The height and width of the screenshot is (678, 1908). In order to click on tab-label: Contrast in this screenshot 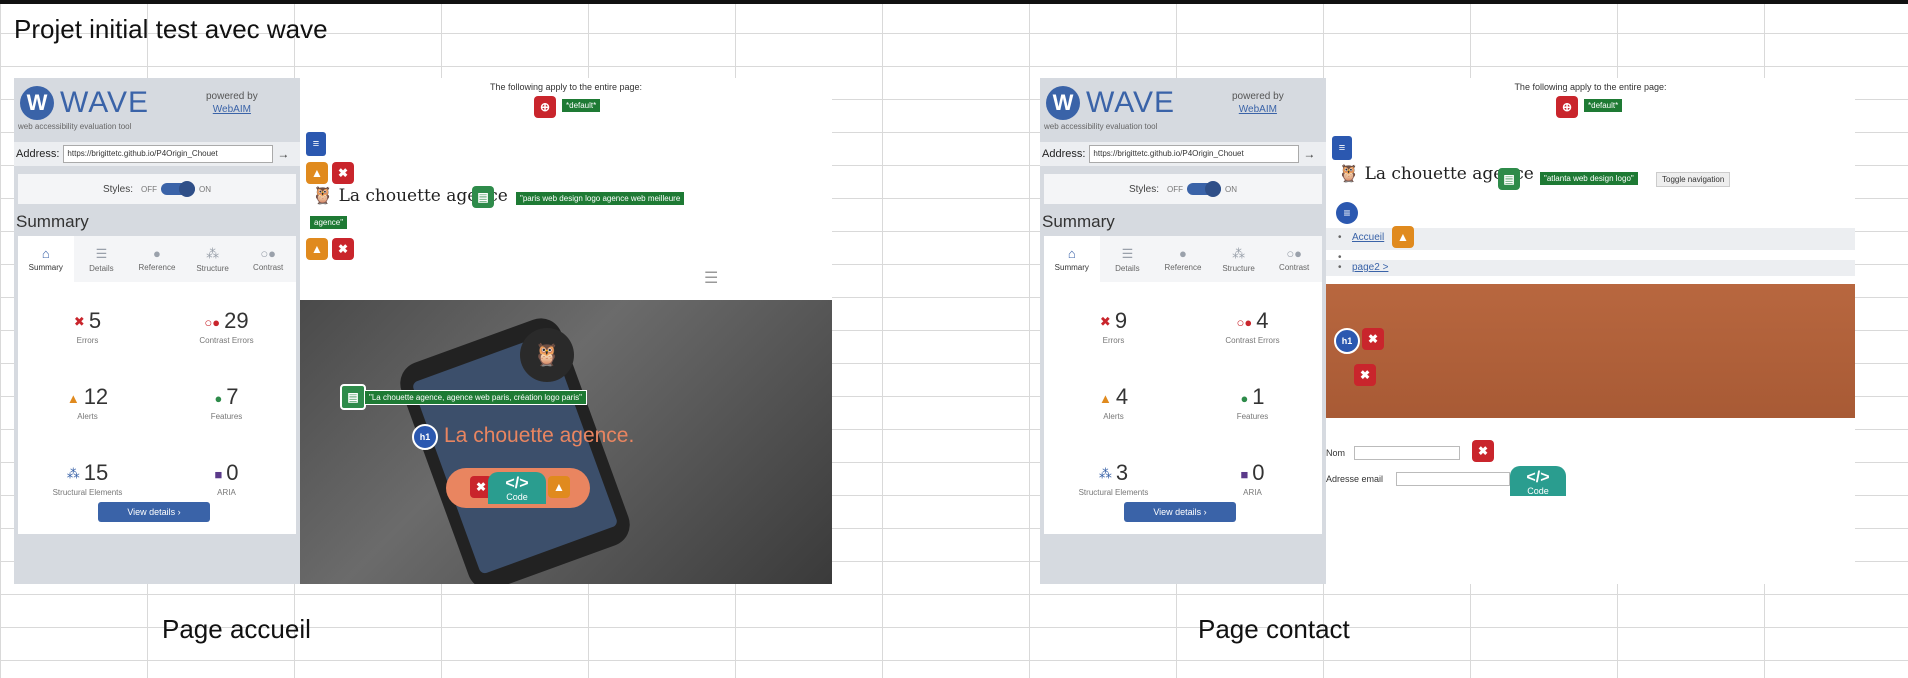, I will do `click(1294, 267)`.